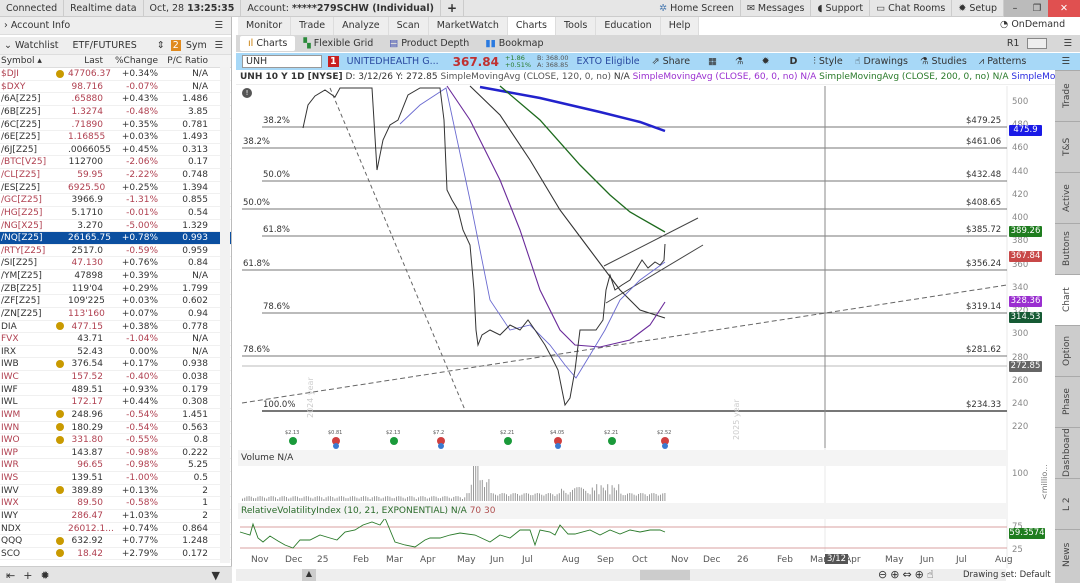 The height and width of the screenshot is (583, 1080). I want to click on month-tick: 25, so click(323, 560).